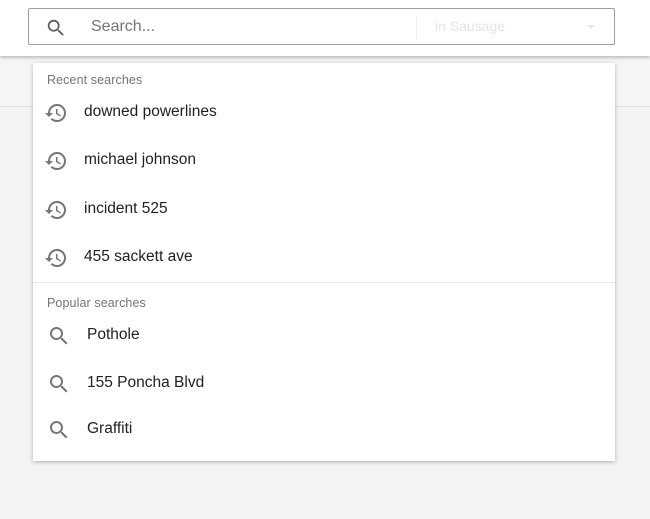  I want to click on popular-search-item: 155 Poncha Blvd, so click(324, 383).